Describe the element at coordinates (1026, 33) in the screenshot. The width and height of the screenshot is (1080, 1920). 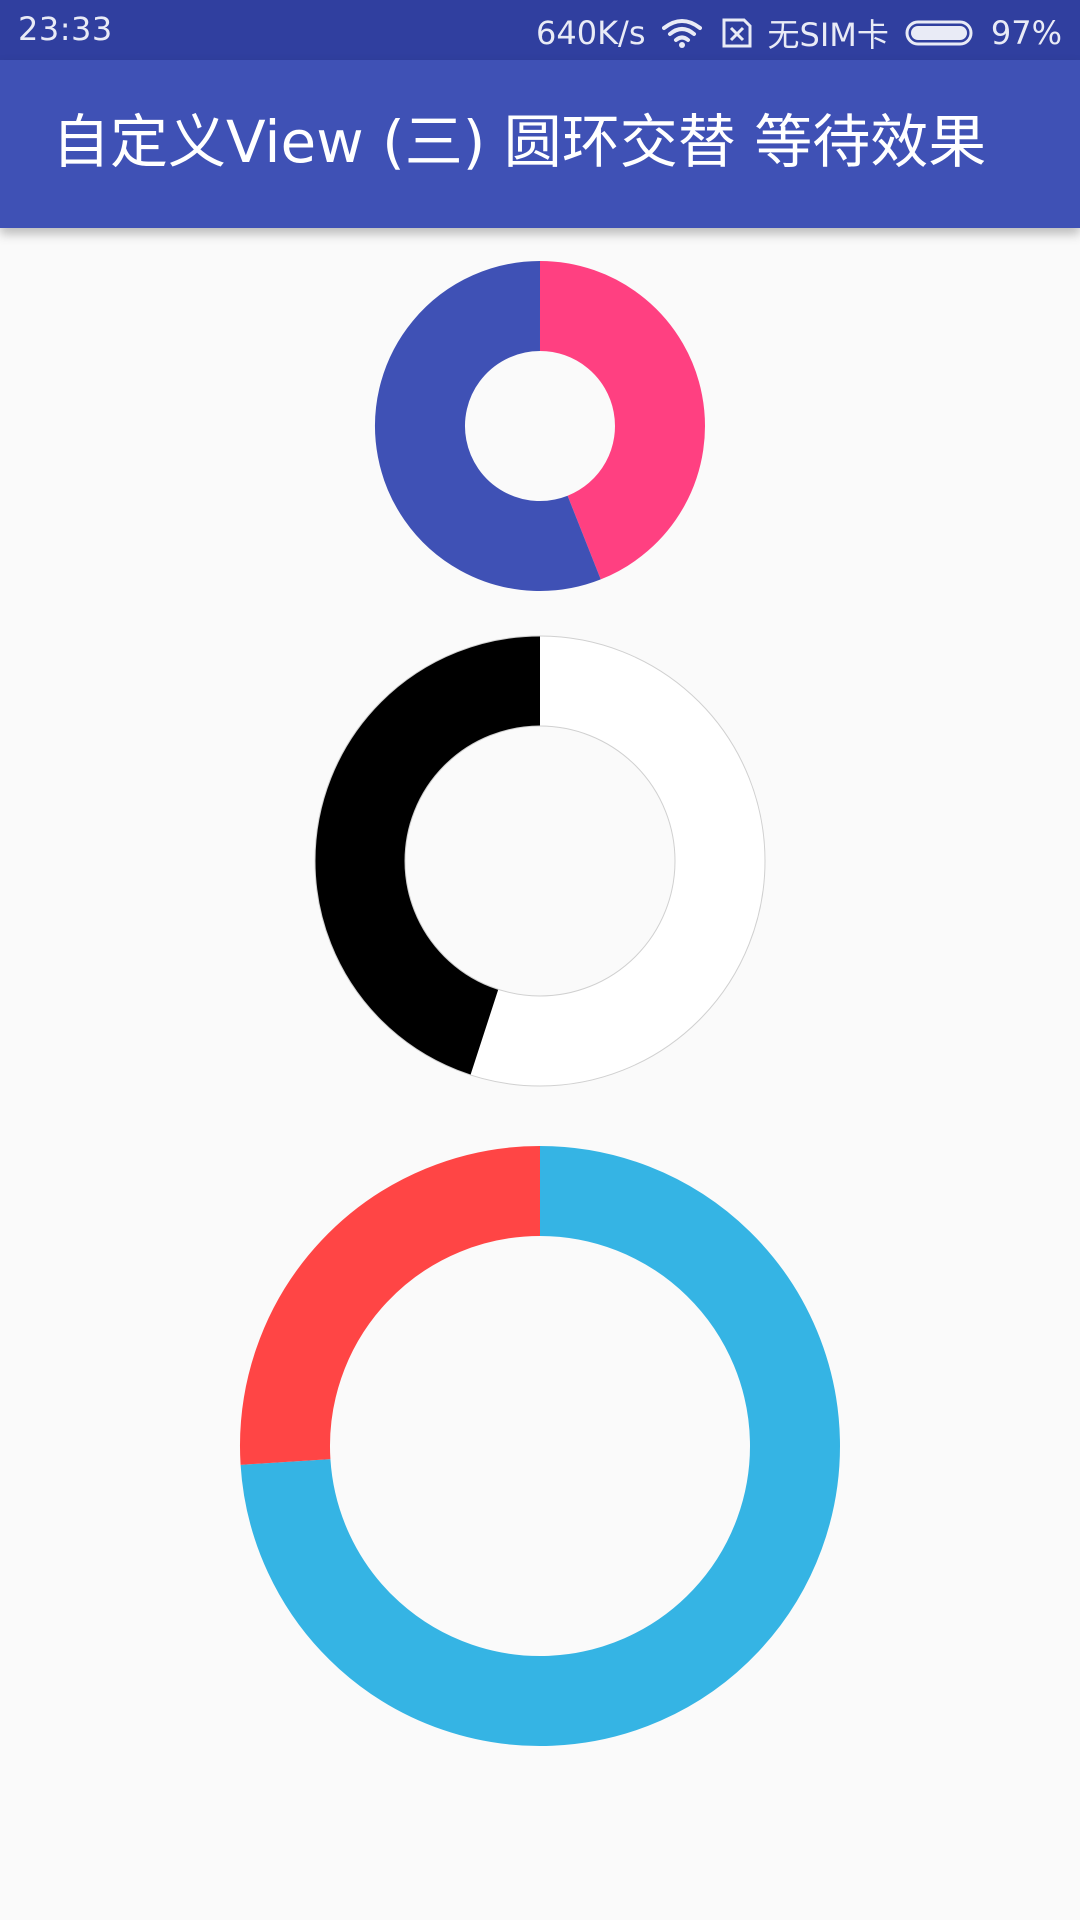
I see `battery-percent: 97%` at that location.